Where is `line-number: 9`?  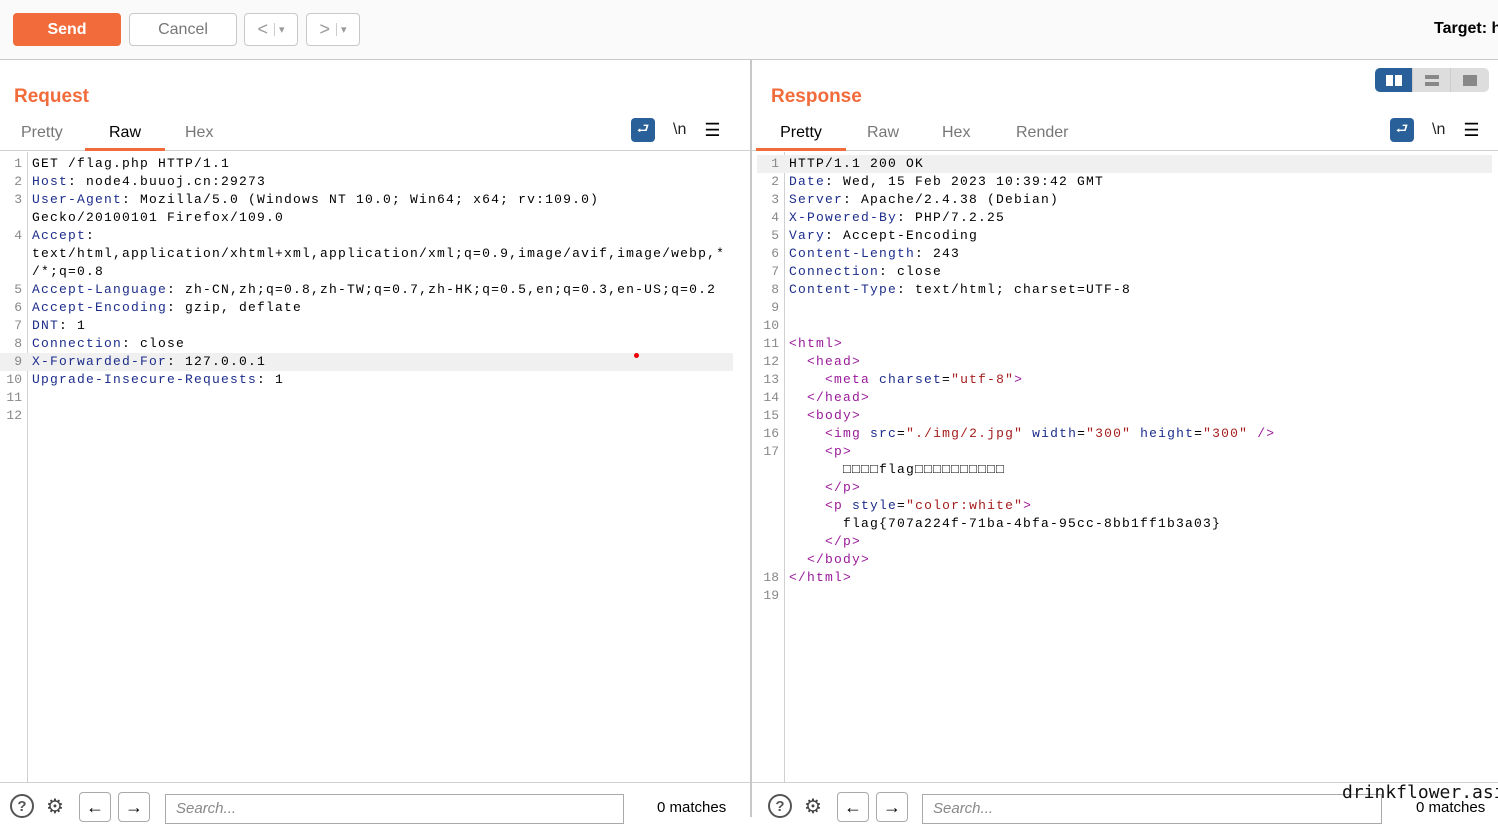 line-number: 9 is located at coordinates (775, 307).